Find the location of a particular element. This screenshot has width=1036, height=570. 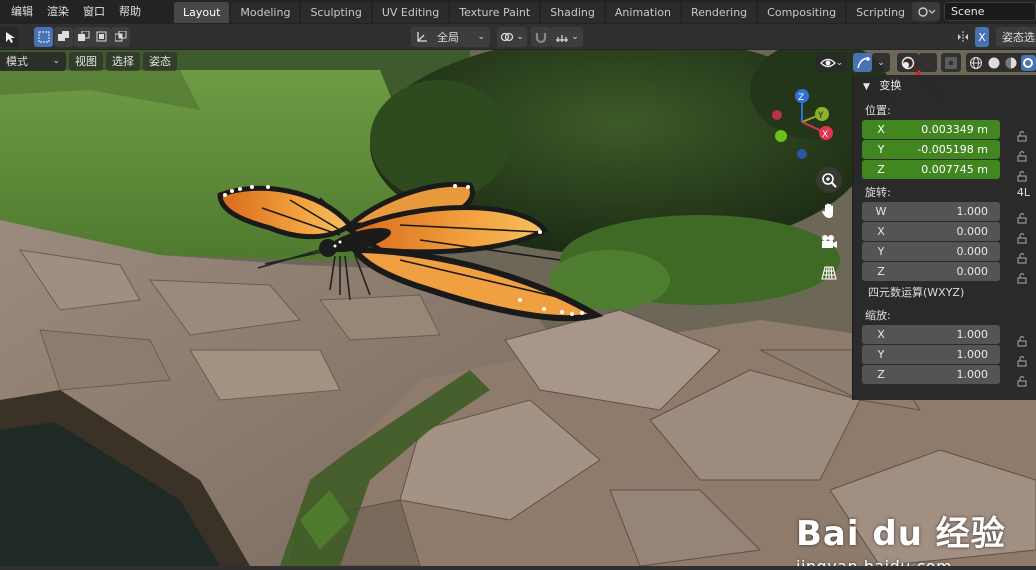

rotation-w-field: W 1.000 is located at coordinates (931, 211).